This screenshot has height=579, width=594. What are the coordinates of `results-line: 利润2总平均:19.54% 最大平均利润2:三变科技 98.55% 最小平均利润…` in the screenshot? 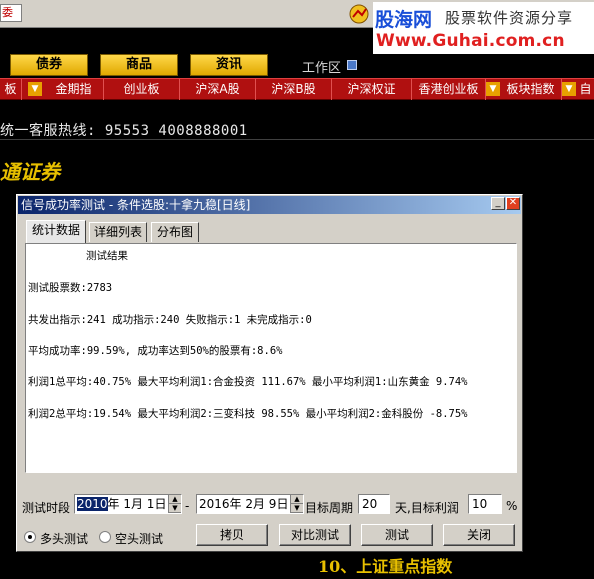 It's located at (248, 414).